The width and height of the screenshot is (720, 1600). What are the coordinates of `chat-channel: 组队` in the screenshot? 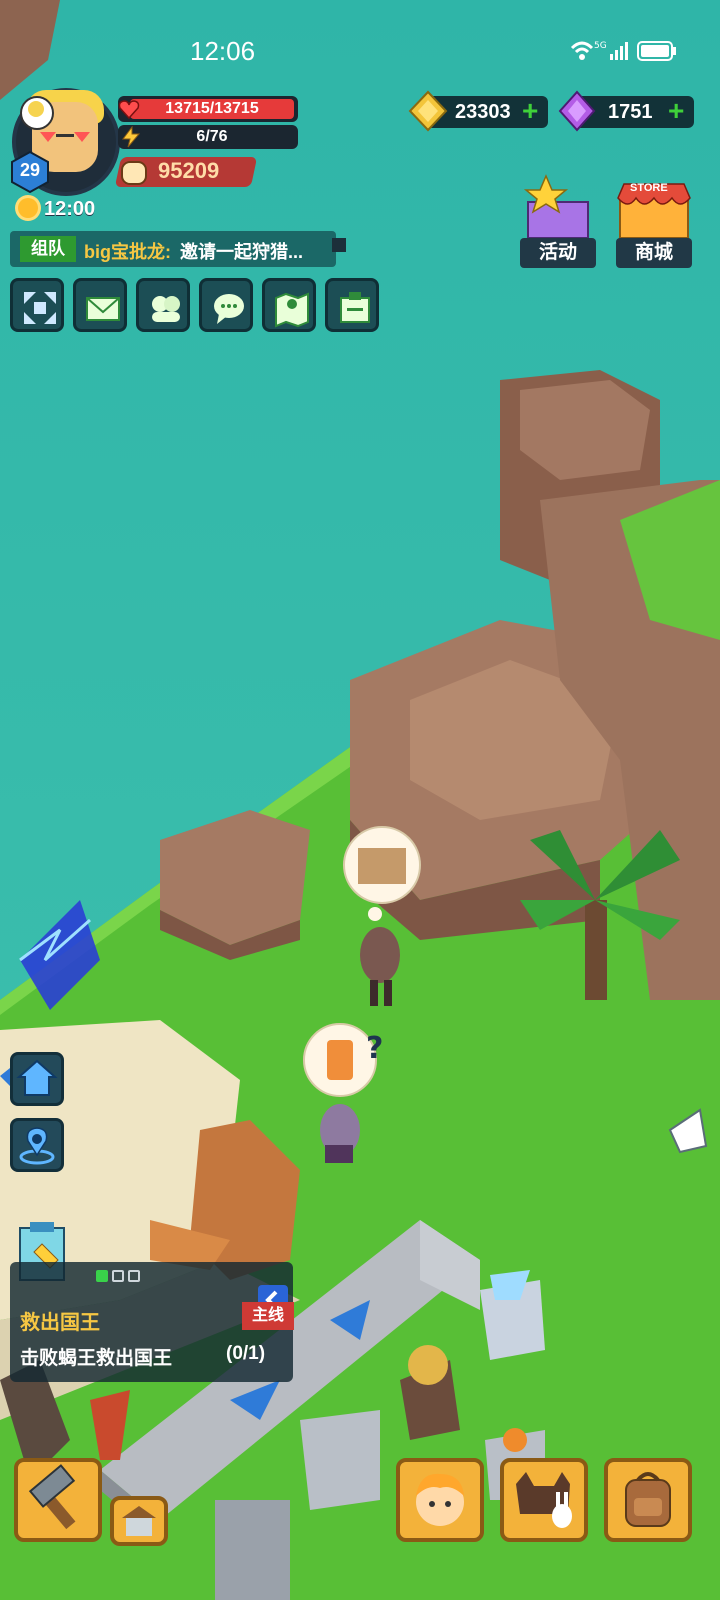 It's located at (48, 249).